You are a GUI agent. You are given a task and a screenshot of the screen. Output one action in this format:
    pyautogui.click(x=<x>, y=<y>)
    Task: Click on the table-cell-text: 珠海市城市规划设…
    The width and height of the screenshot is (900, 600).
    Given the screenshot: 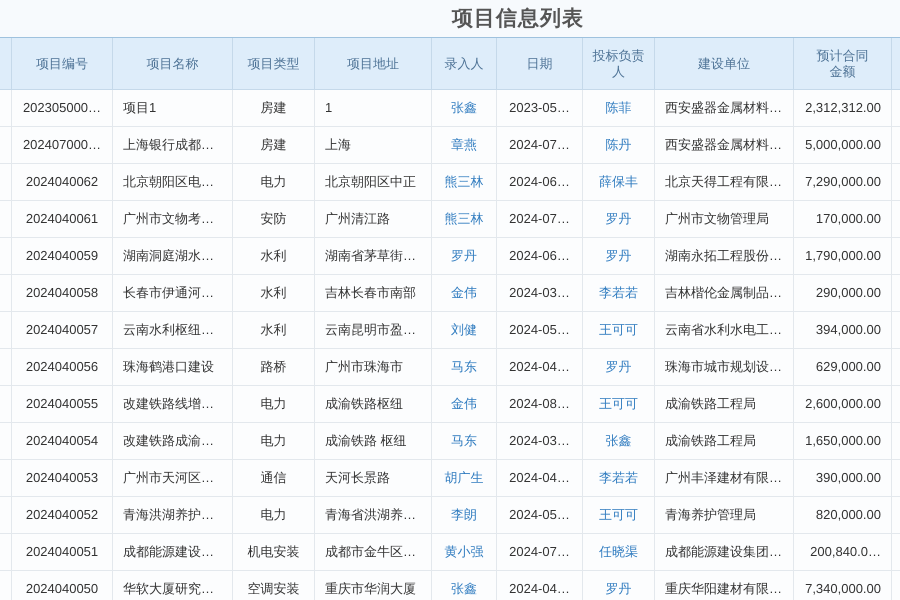 What is the action you would take?
    pyautogui.click(x=723, y=367)
    